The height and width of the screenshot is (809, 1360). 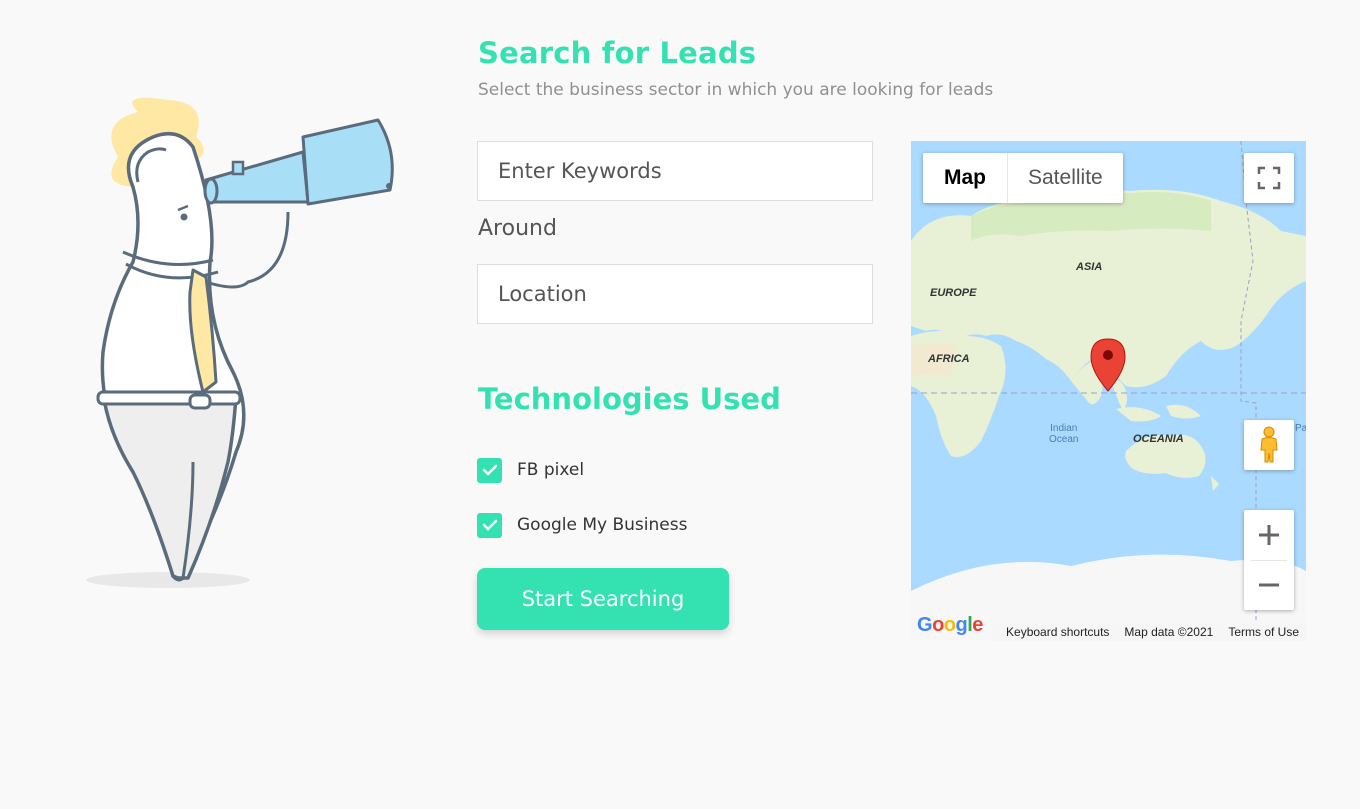 What do you see at coordinates (950, 625) in the screenshot?
I see `google-logo: Google` at bounding box center [950, 625].